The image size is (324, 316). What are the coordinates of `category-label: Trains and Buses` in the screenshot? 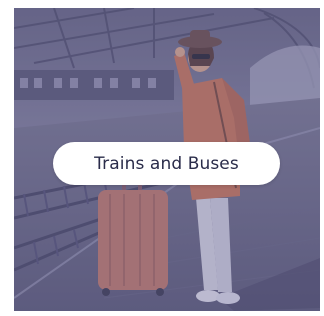 It's located at (166, 163).